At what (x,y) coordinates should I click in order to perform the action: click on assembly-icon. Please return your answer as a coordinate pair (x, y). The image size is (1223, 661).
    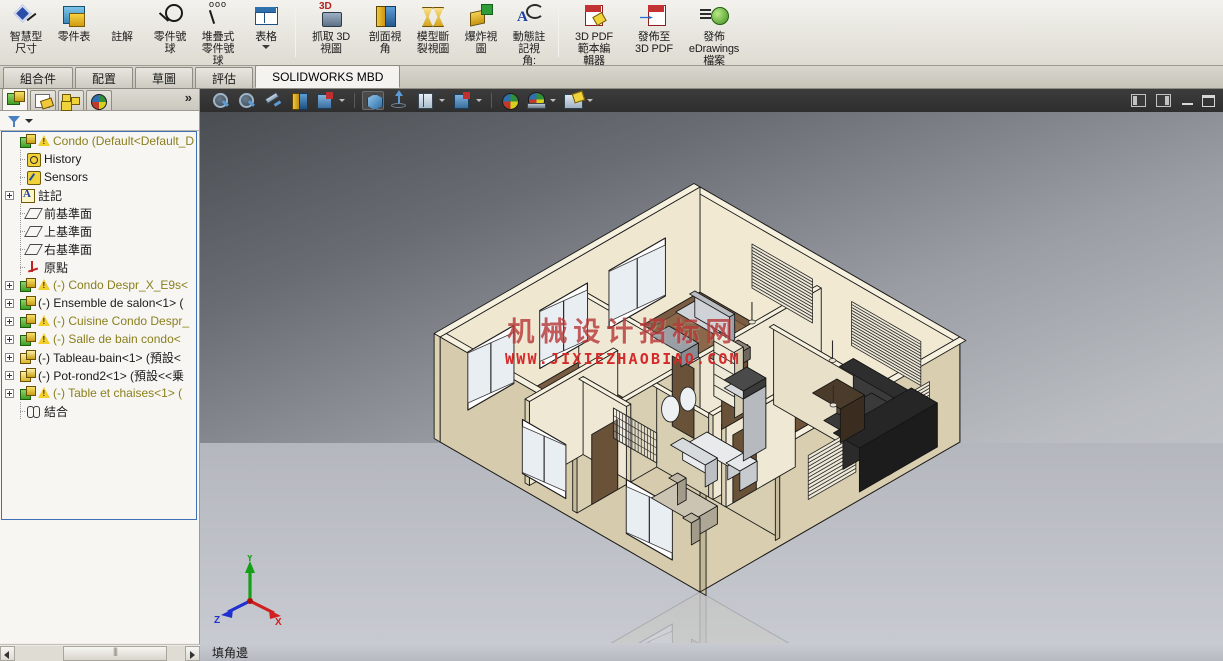
    Looking at the image, I should click on (28, 303).